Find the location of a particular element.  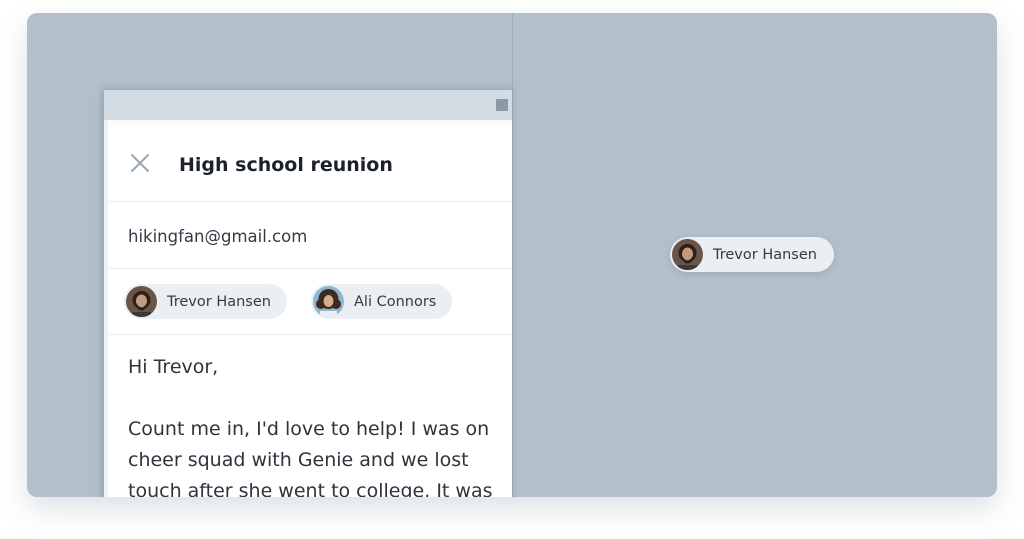

woman-curly-hair-avatar-icon is located at coordinates (328, 301).